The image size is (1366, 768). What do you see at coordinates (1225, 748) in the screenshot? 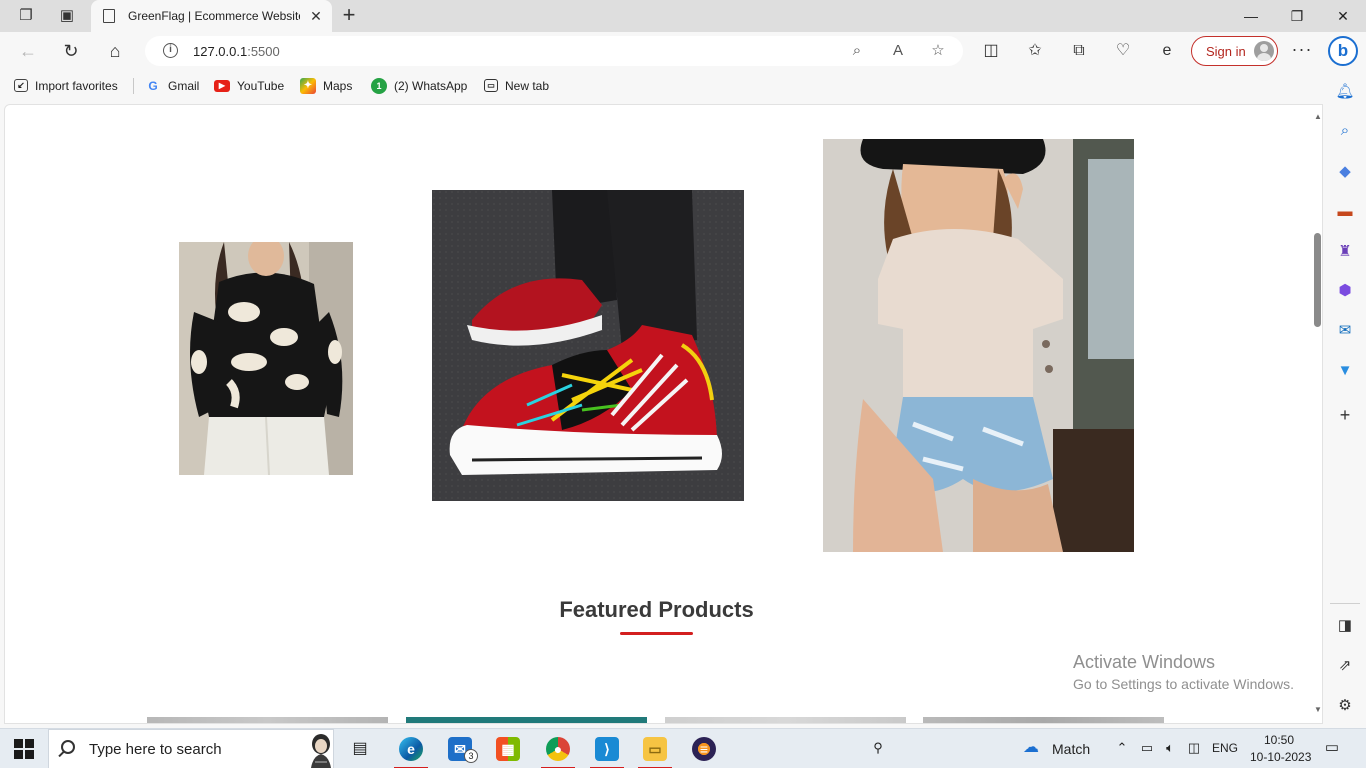
I see `language-indicator: ENG` at bounding box center [1225, 748].